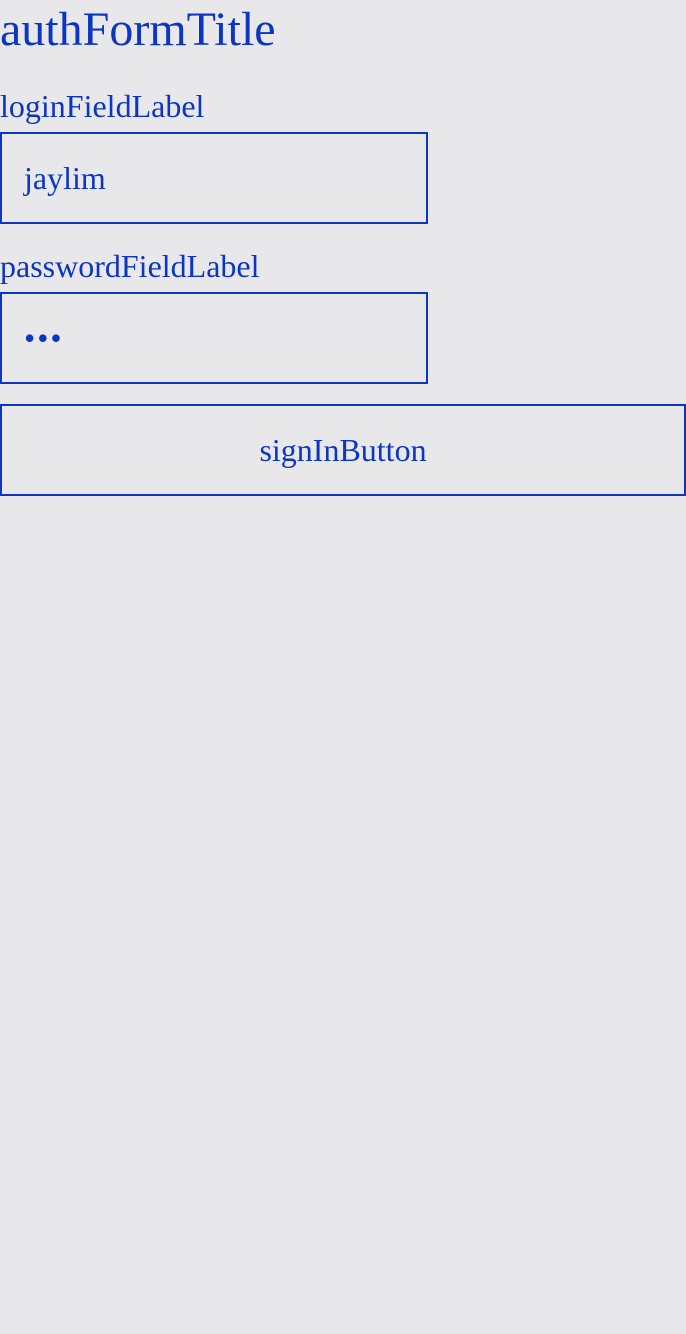 The height and width of the screenshot is (1334, 686). Describe the element at coordinates (214, 178) in the screenshot. I see `login-input: jaylim` at that location.